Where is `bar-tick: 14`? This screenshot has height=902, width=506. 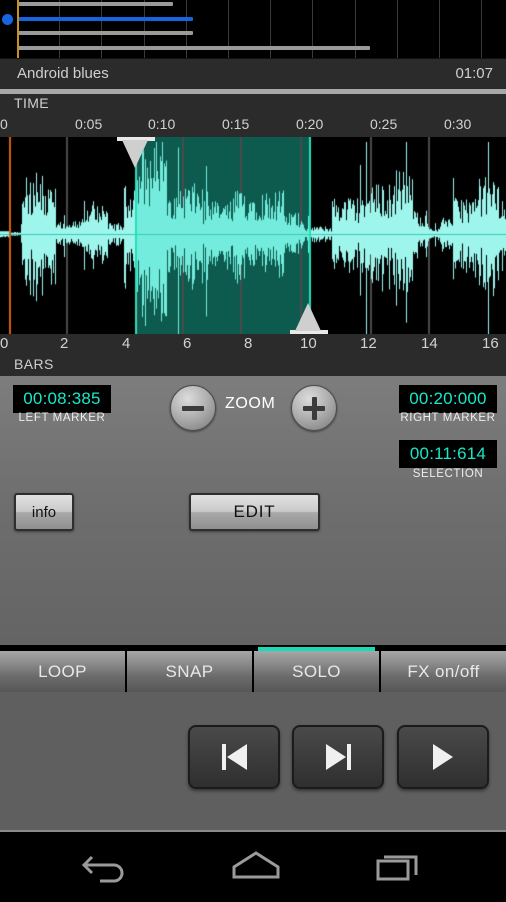
bar-tick: 14 is located at coordinates (429, 343).